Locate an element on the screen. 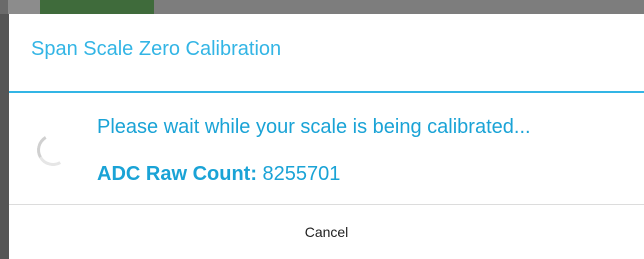  title-divider is located at coordinates (326, 92).